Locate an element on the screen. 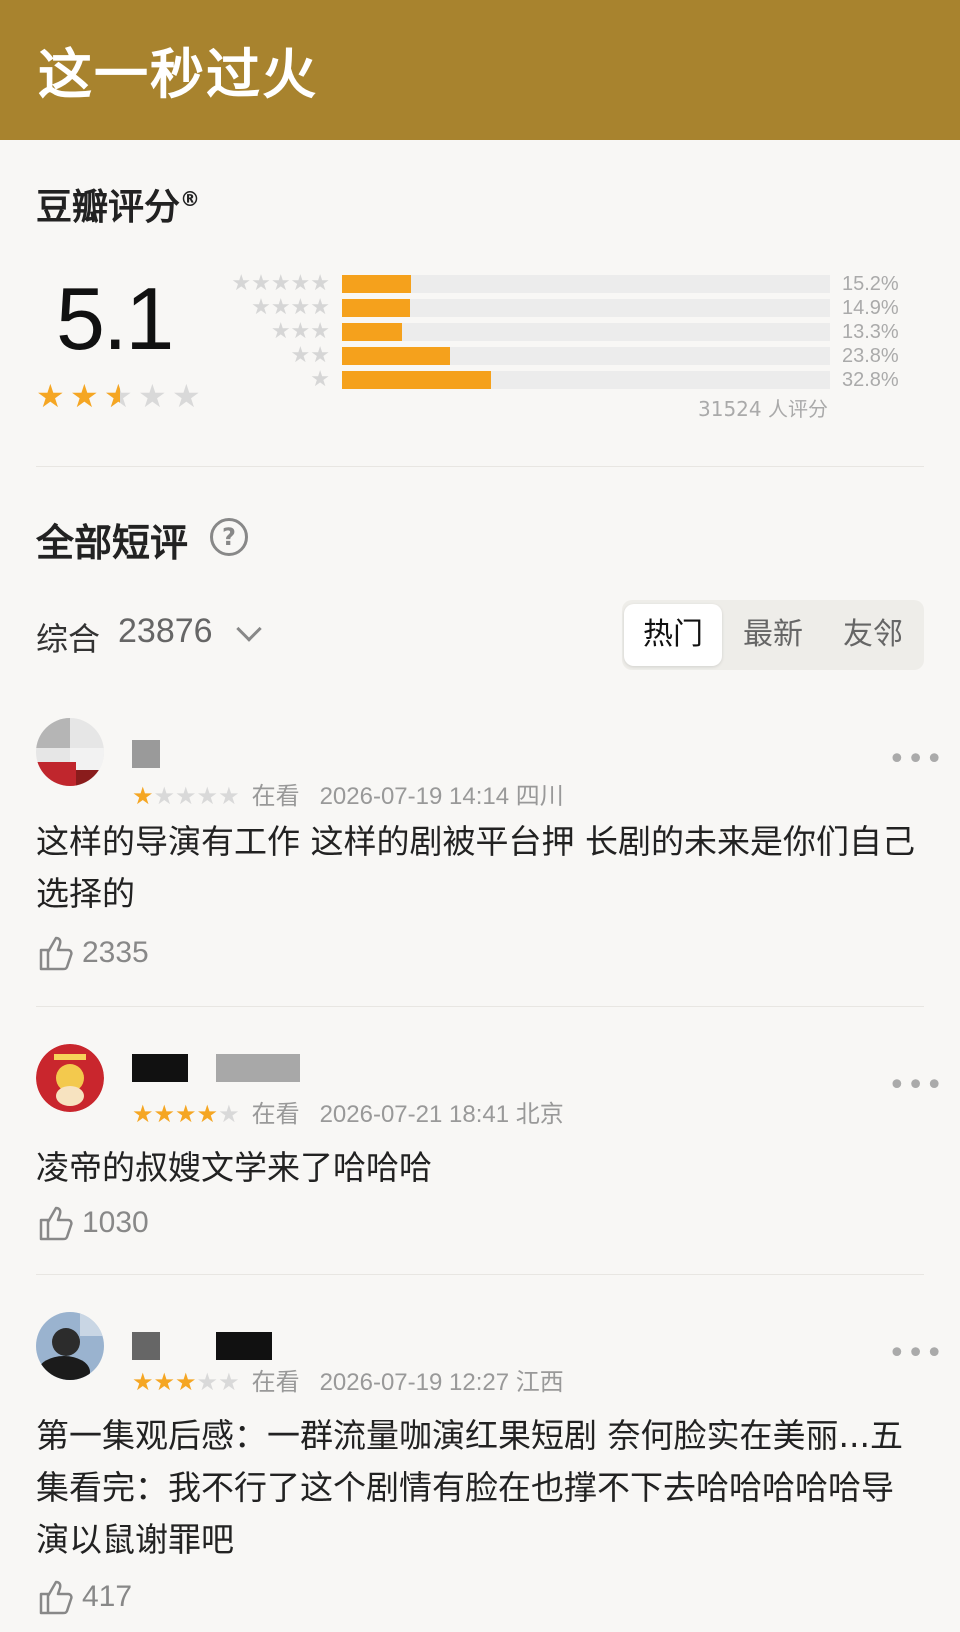  sort-label: 综合 is located at coordinates (68, 637).